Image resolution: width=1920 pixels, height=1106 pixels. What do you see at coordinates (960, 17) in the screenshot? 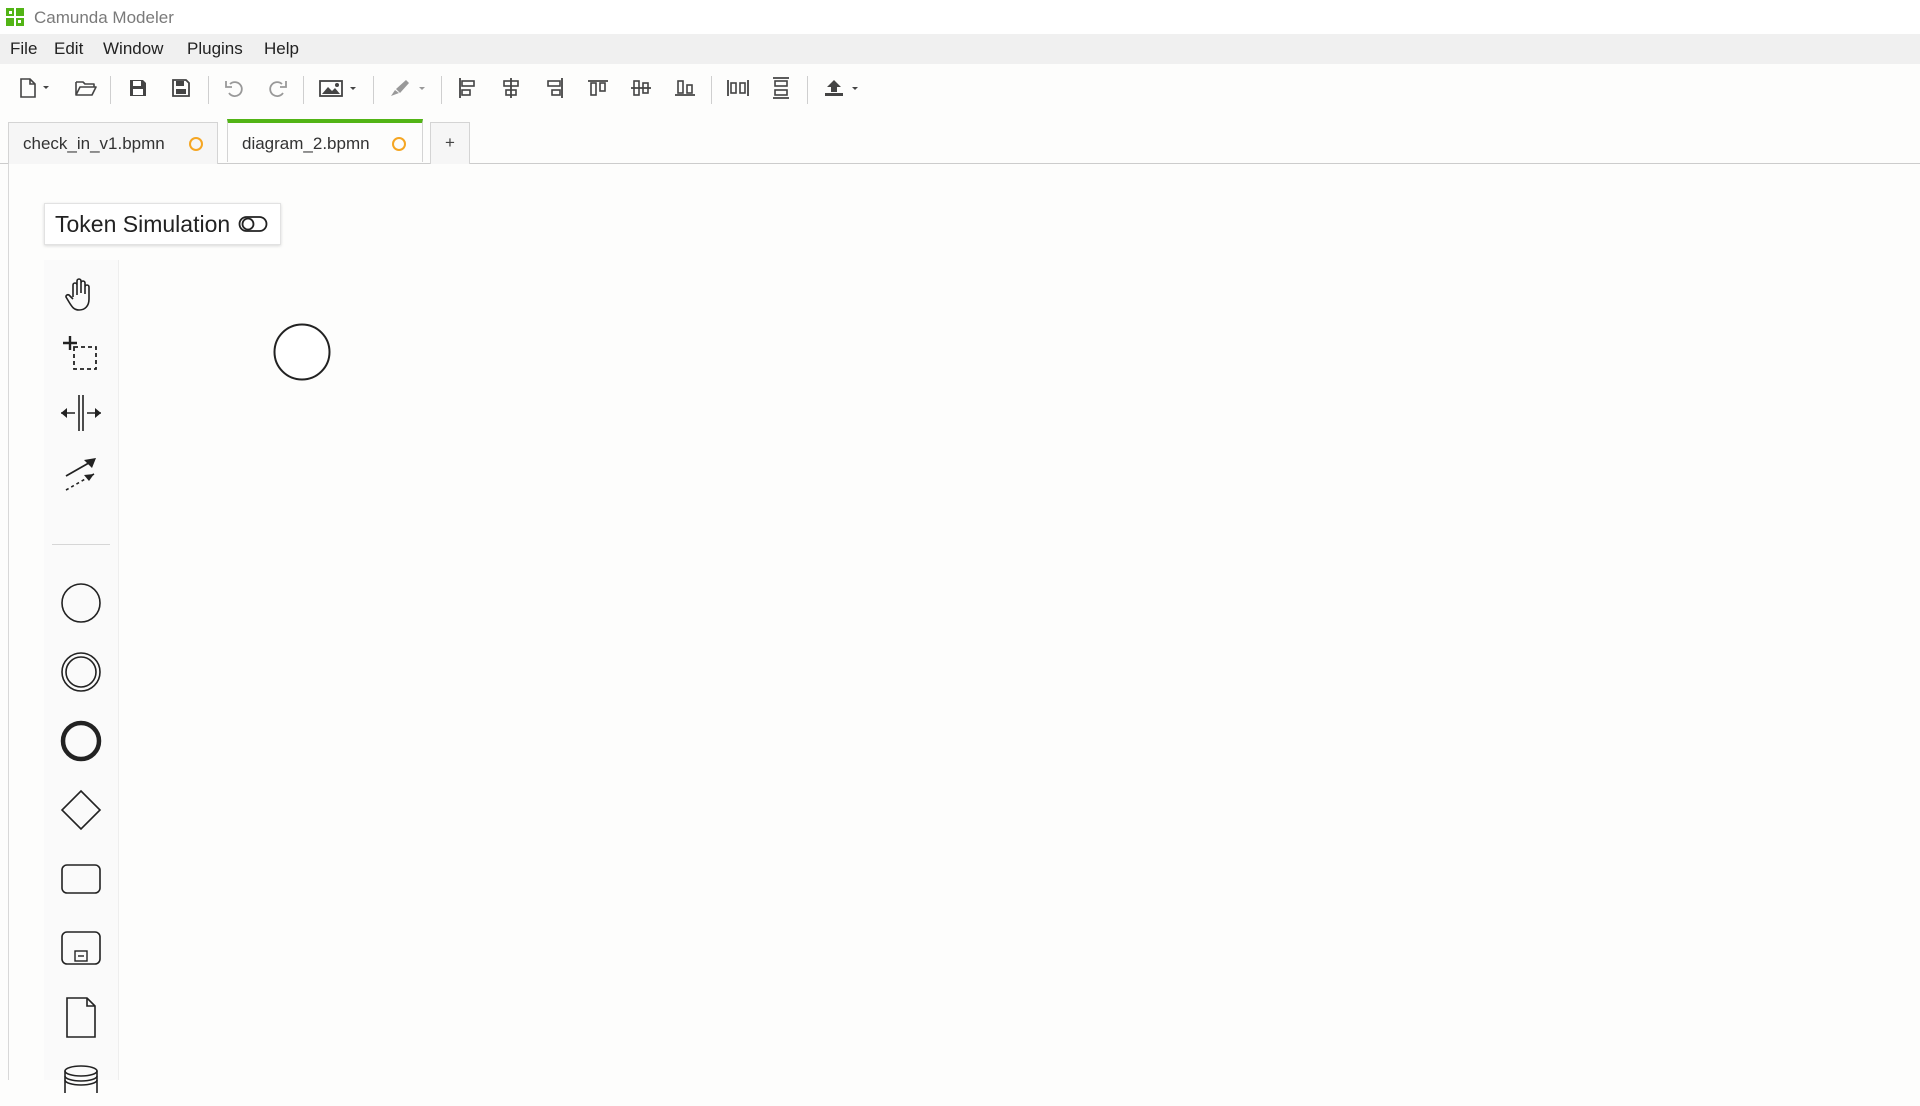
I see `title-bar: Camunda Modeler` at bounding box center [960, 17].